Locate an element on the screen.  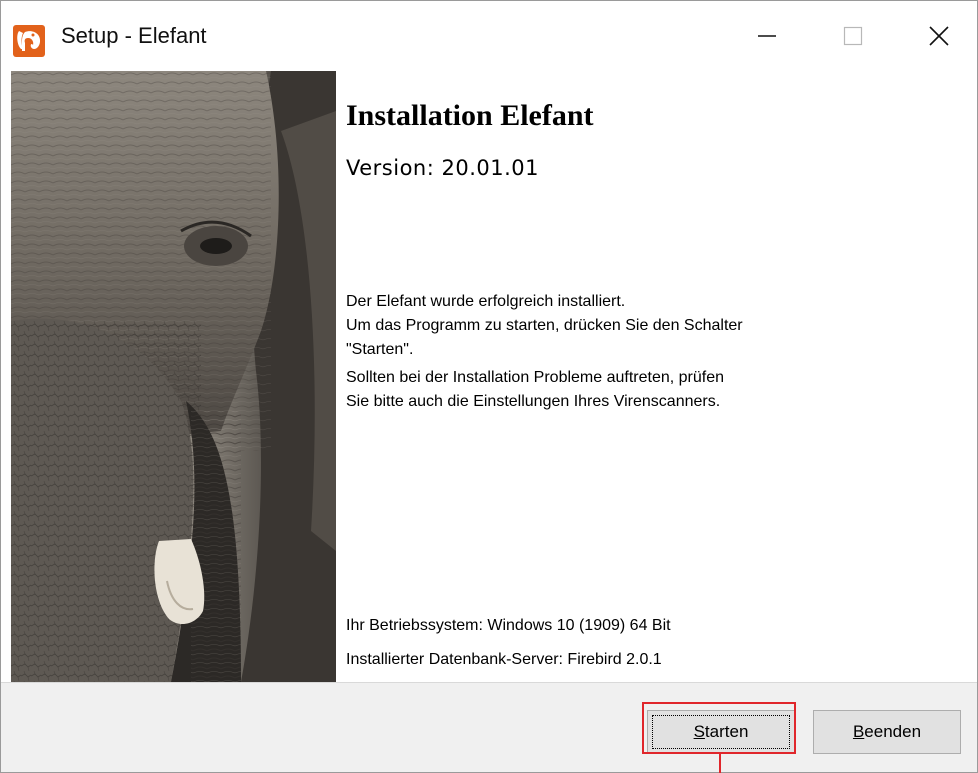
start-label-rest: tarten is located at coordinates (726, 731).